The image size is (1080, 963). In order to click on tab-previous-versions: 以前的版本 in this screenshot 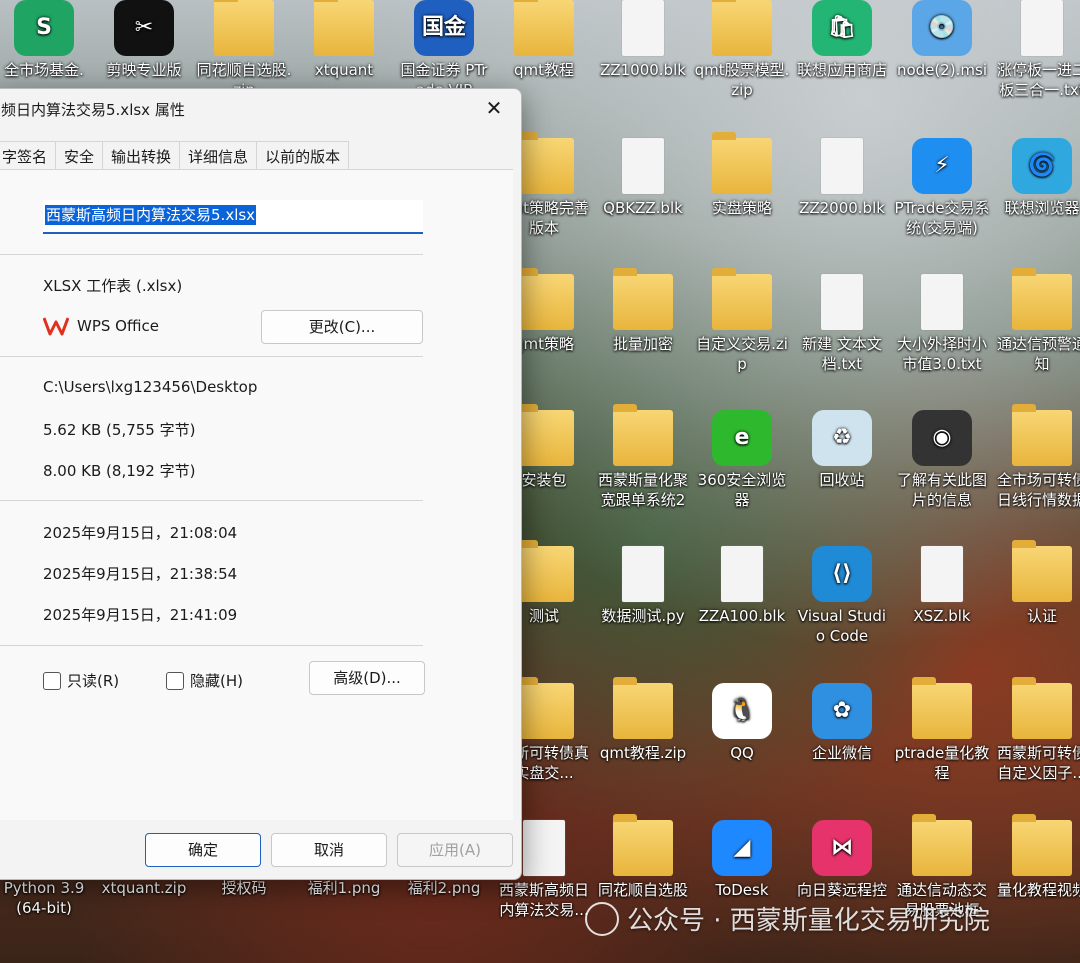, I will do `click(303, 155)`.